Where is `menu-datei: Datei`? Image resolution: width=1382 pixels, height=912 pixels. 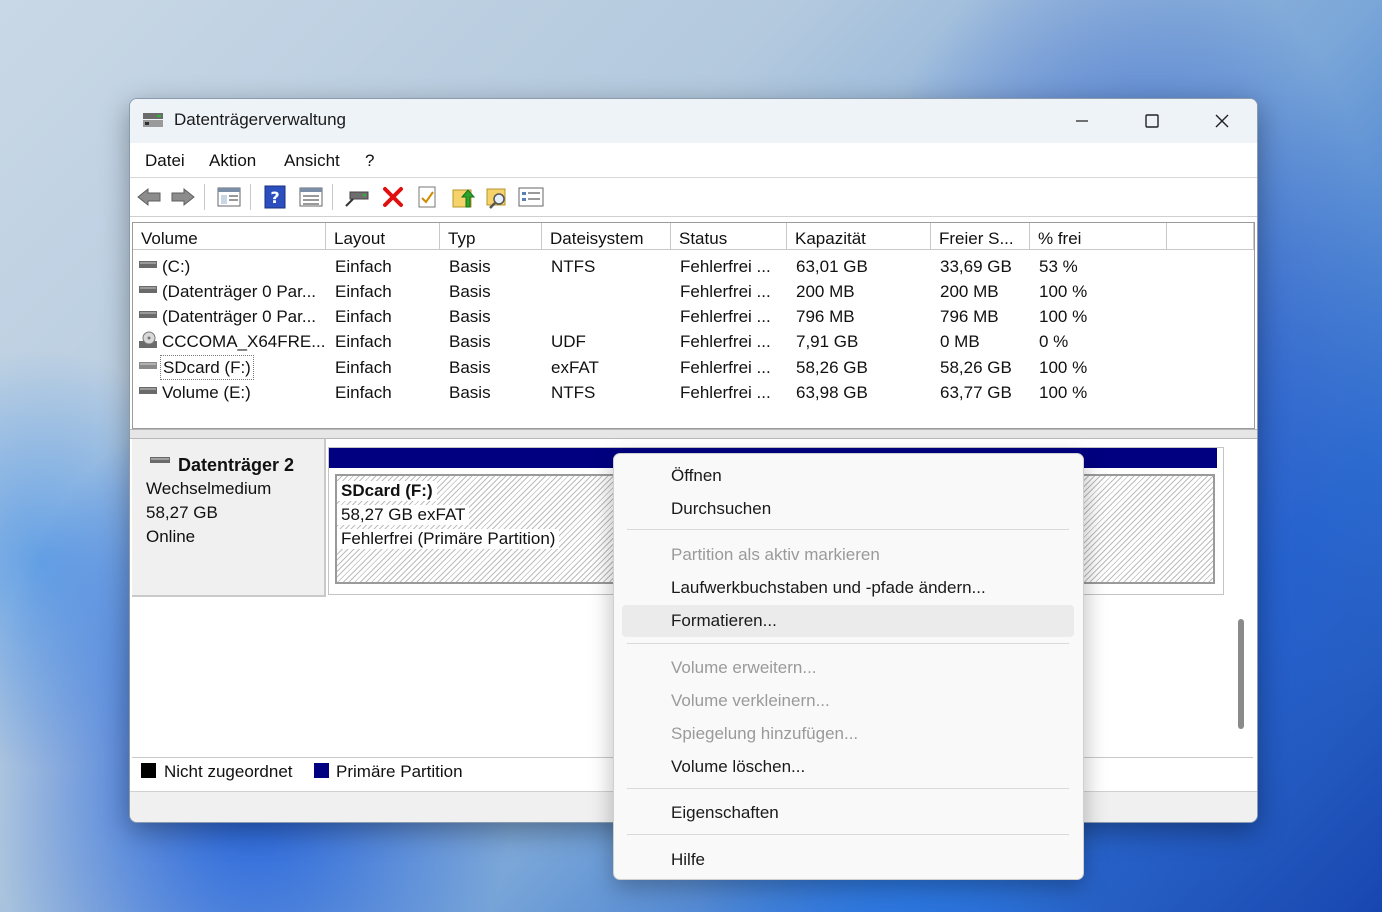 menu-datei: Datei is located at coordinates (165, 161).